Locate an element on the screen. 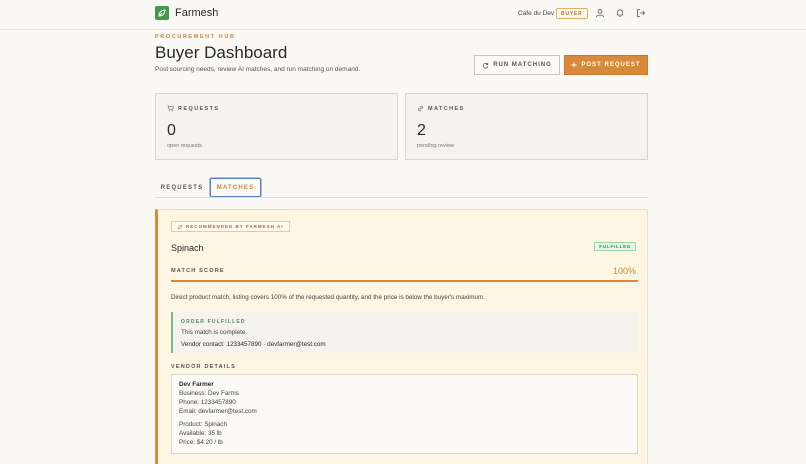 This screenshot has height=464, width=806. match-score-fill is located at coordinates (404, 281).